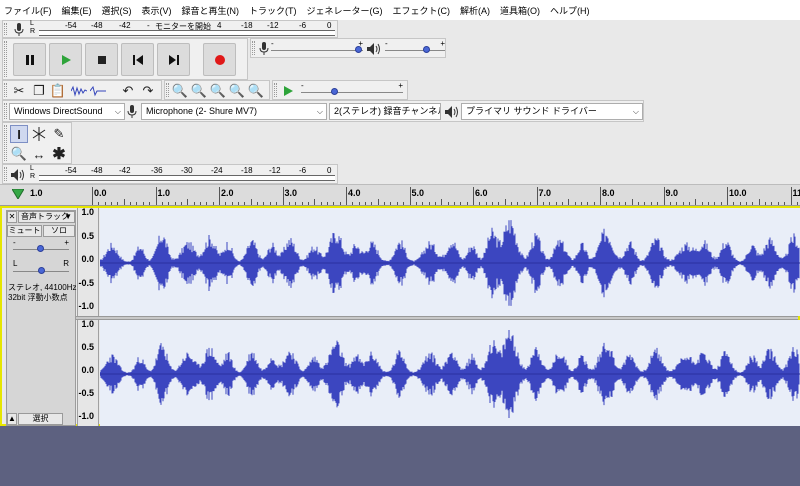  What do you see at coordinates (475, 10) in the screenshot?
I see `menu-item-8: 解析(A)` at bounding box center [475, 10].